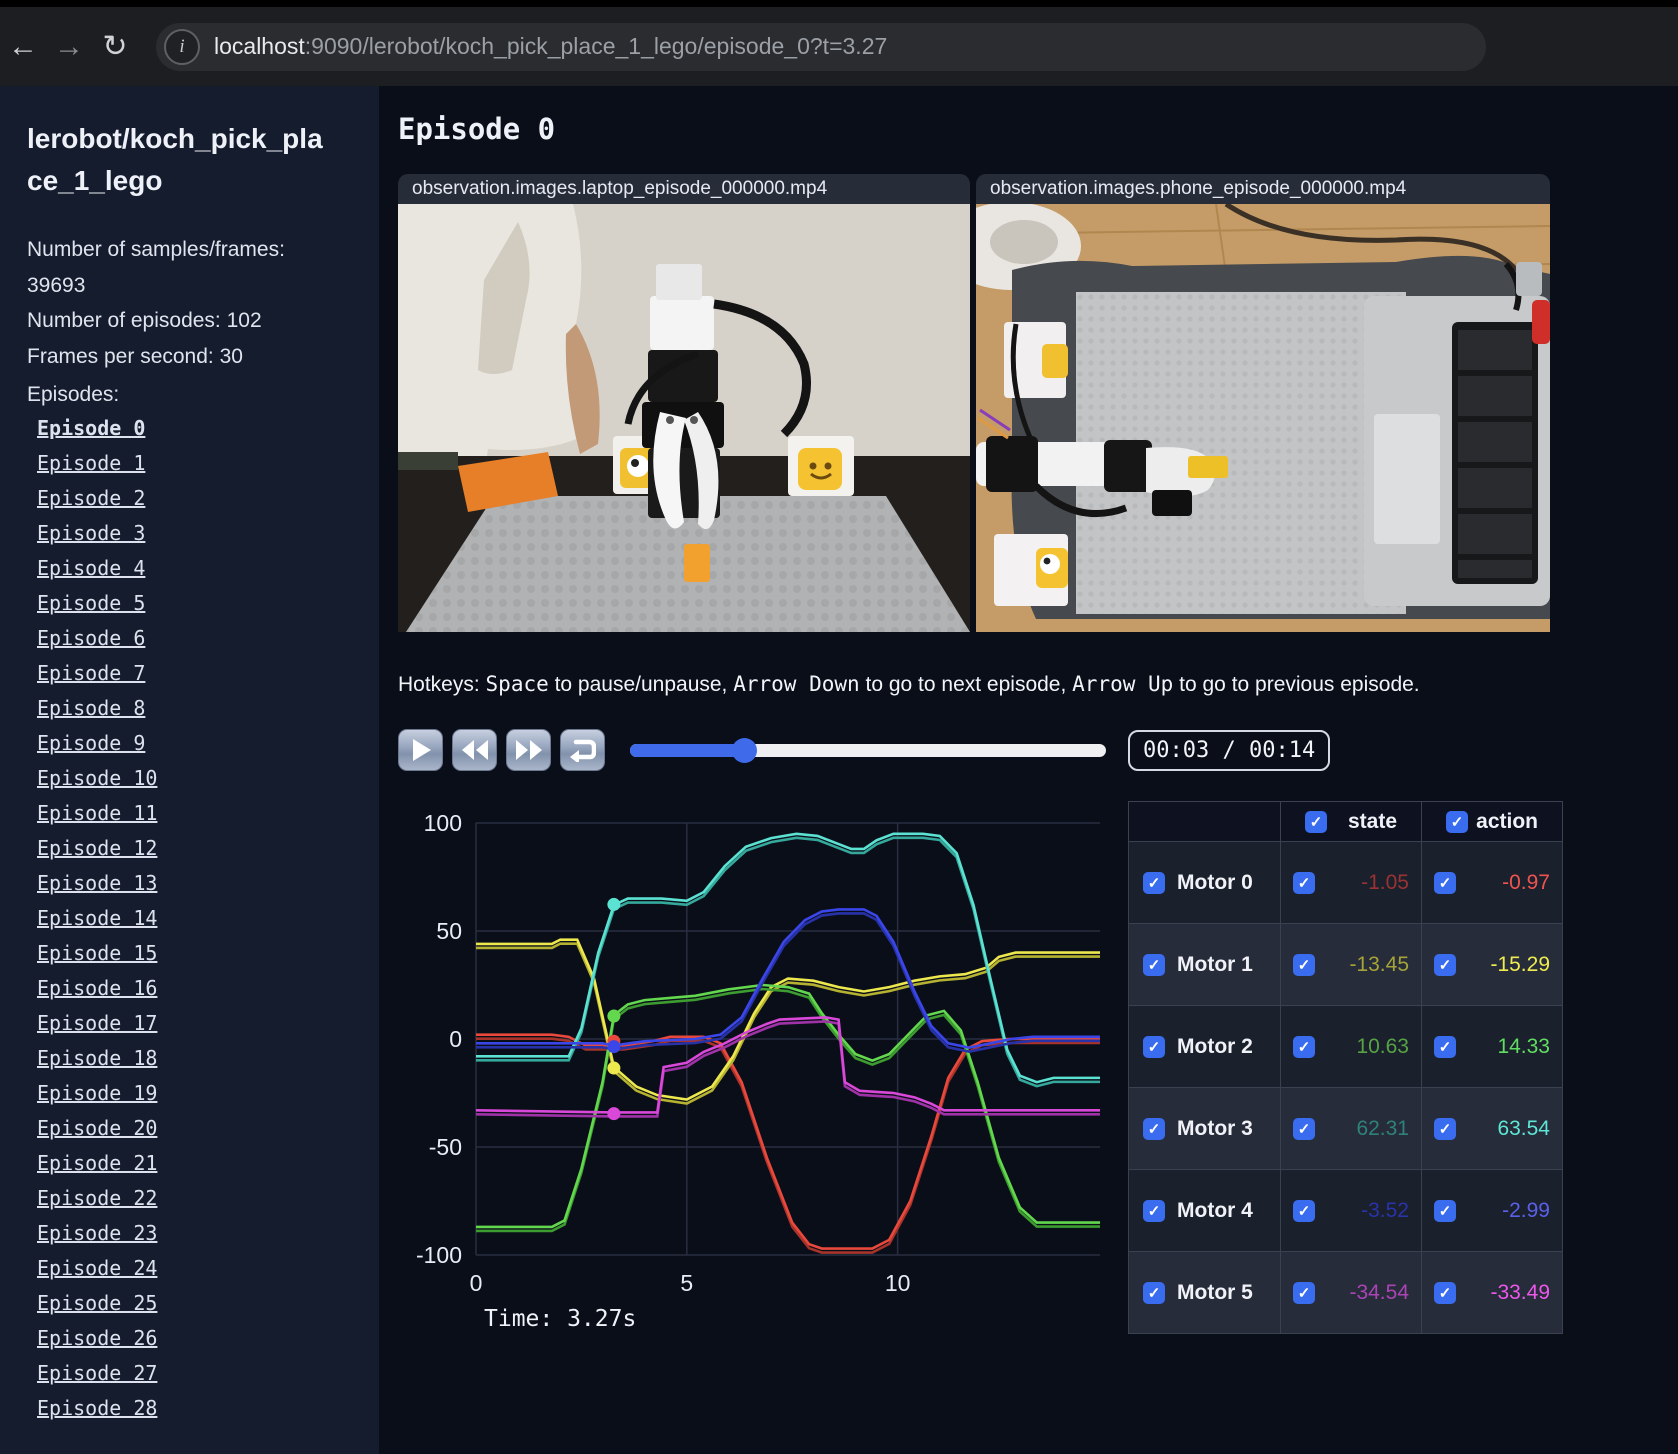 The image size is (1678, 1454). Describe the element at coordinates (208, 953) in the screenshot. I see `episode-link-episode-15: Episode 15` at that location.